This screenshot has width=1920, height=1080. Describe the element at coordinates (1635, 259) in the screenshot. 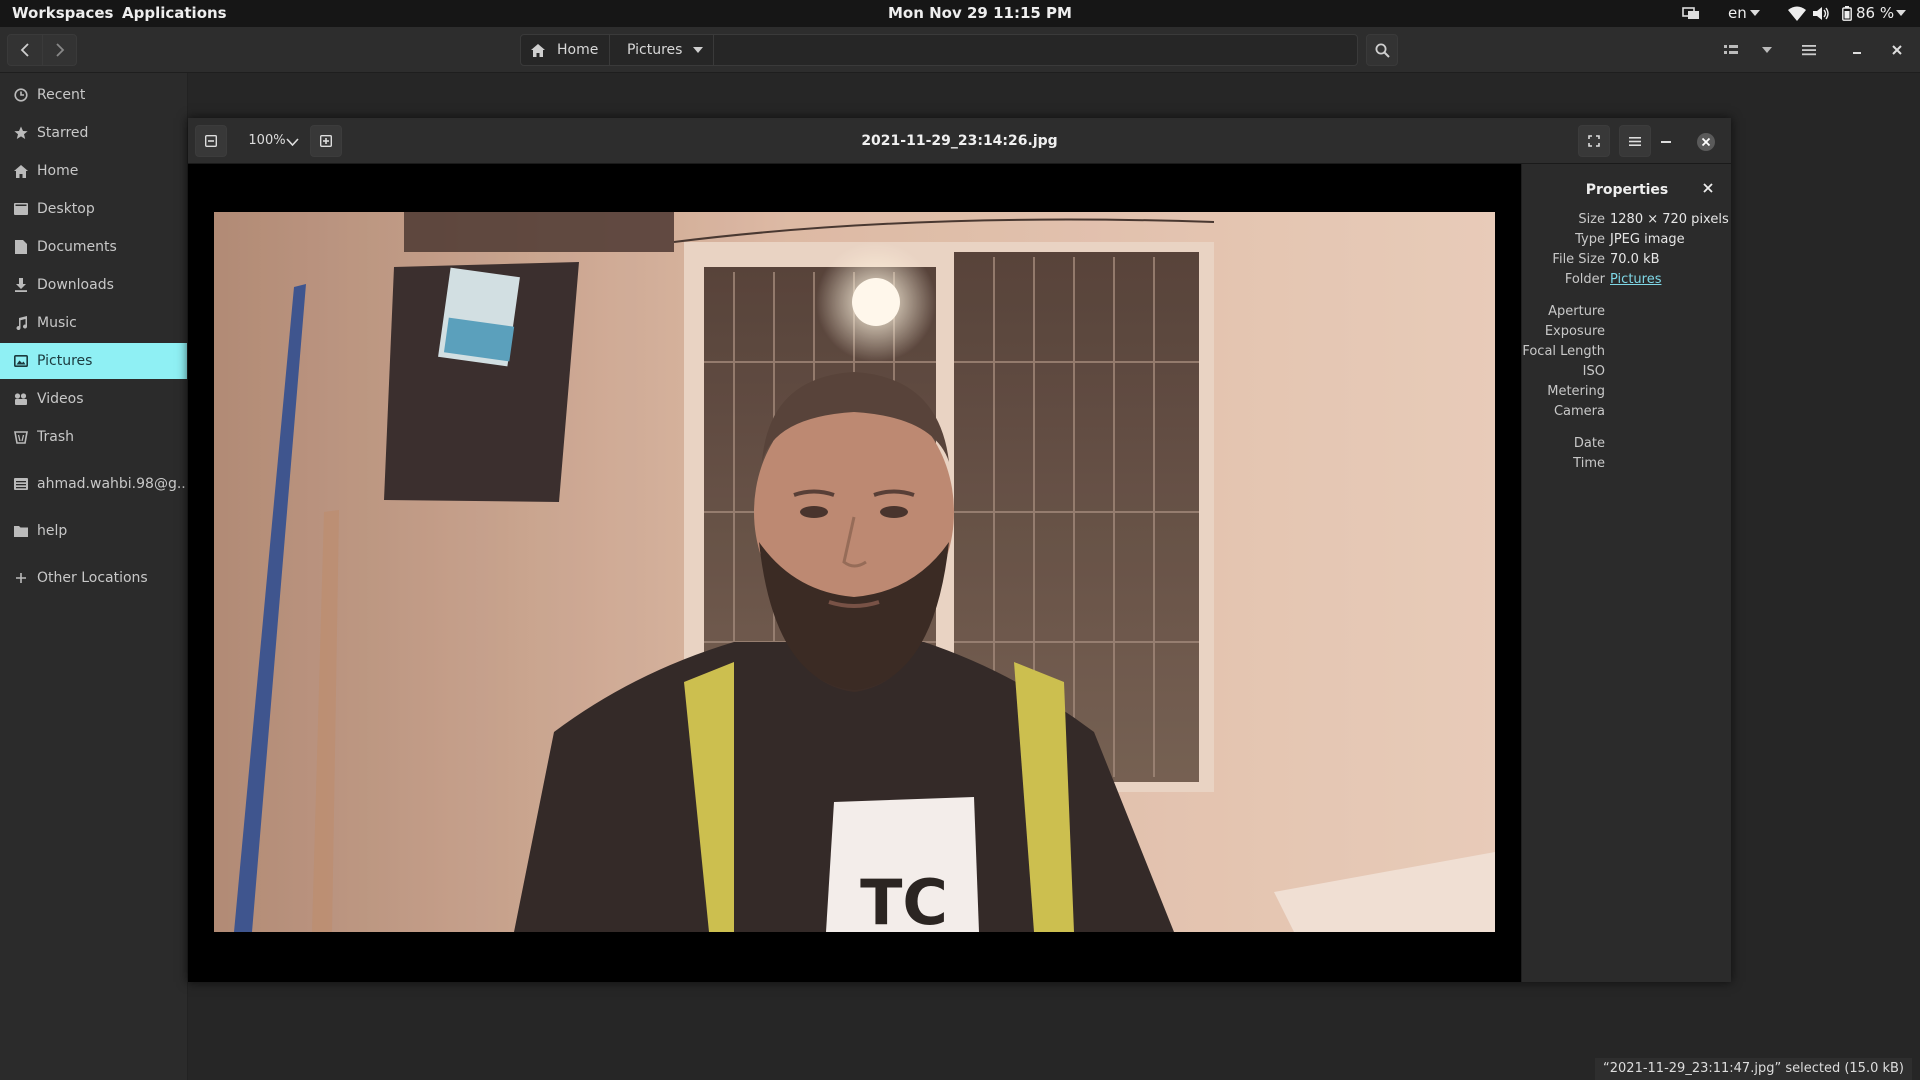

I see `property-value: 70.0 kB` at that location.